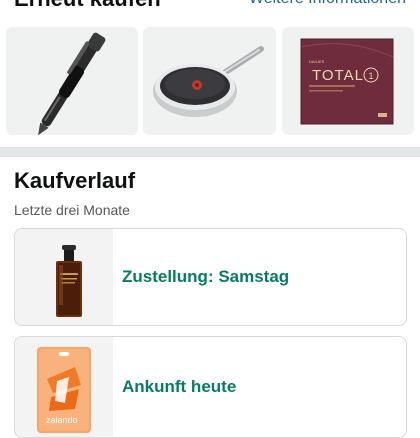 Image resolution: width=420 pixels, height=438 pixels. Describe the element at coordinates (327, 4) in the screenshot. I see `more-info-link: Weitere Informationen` at that location.